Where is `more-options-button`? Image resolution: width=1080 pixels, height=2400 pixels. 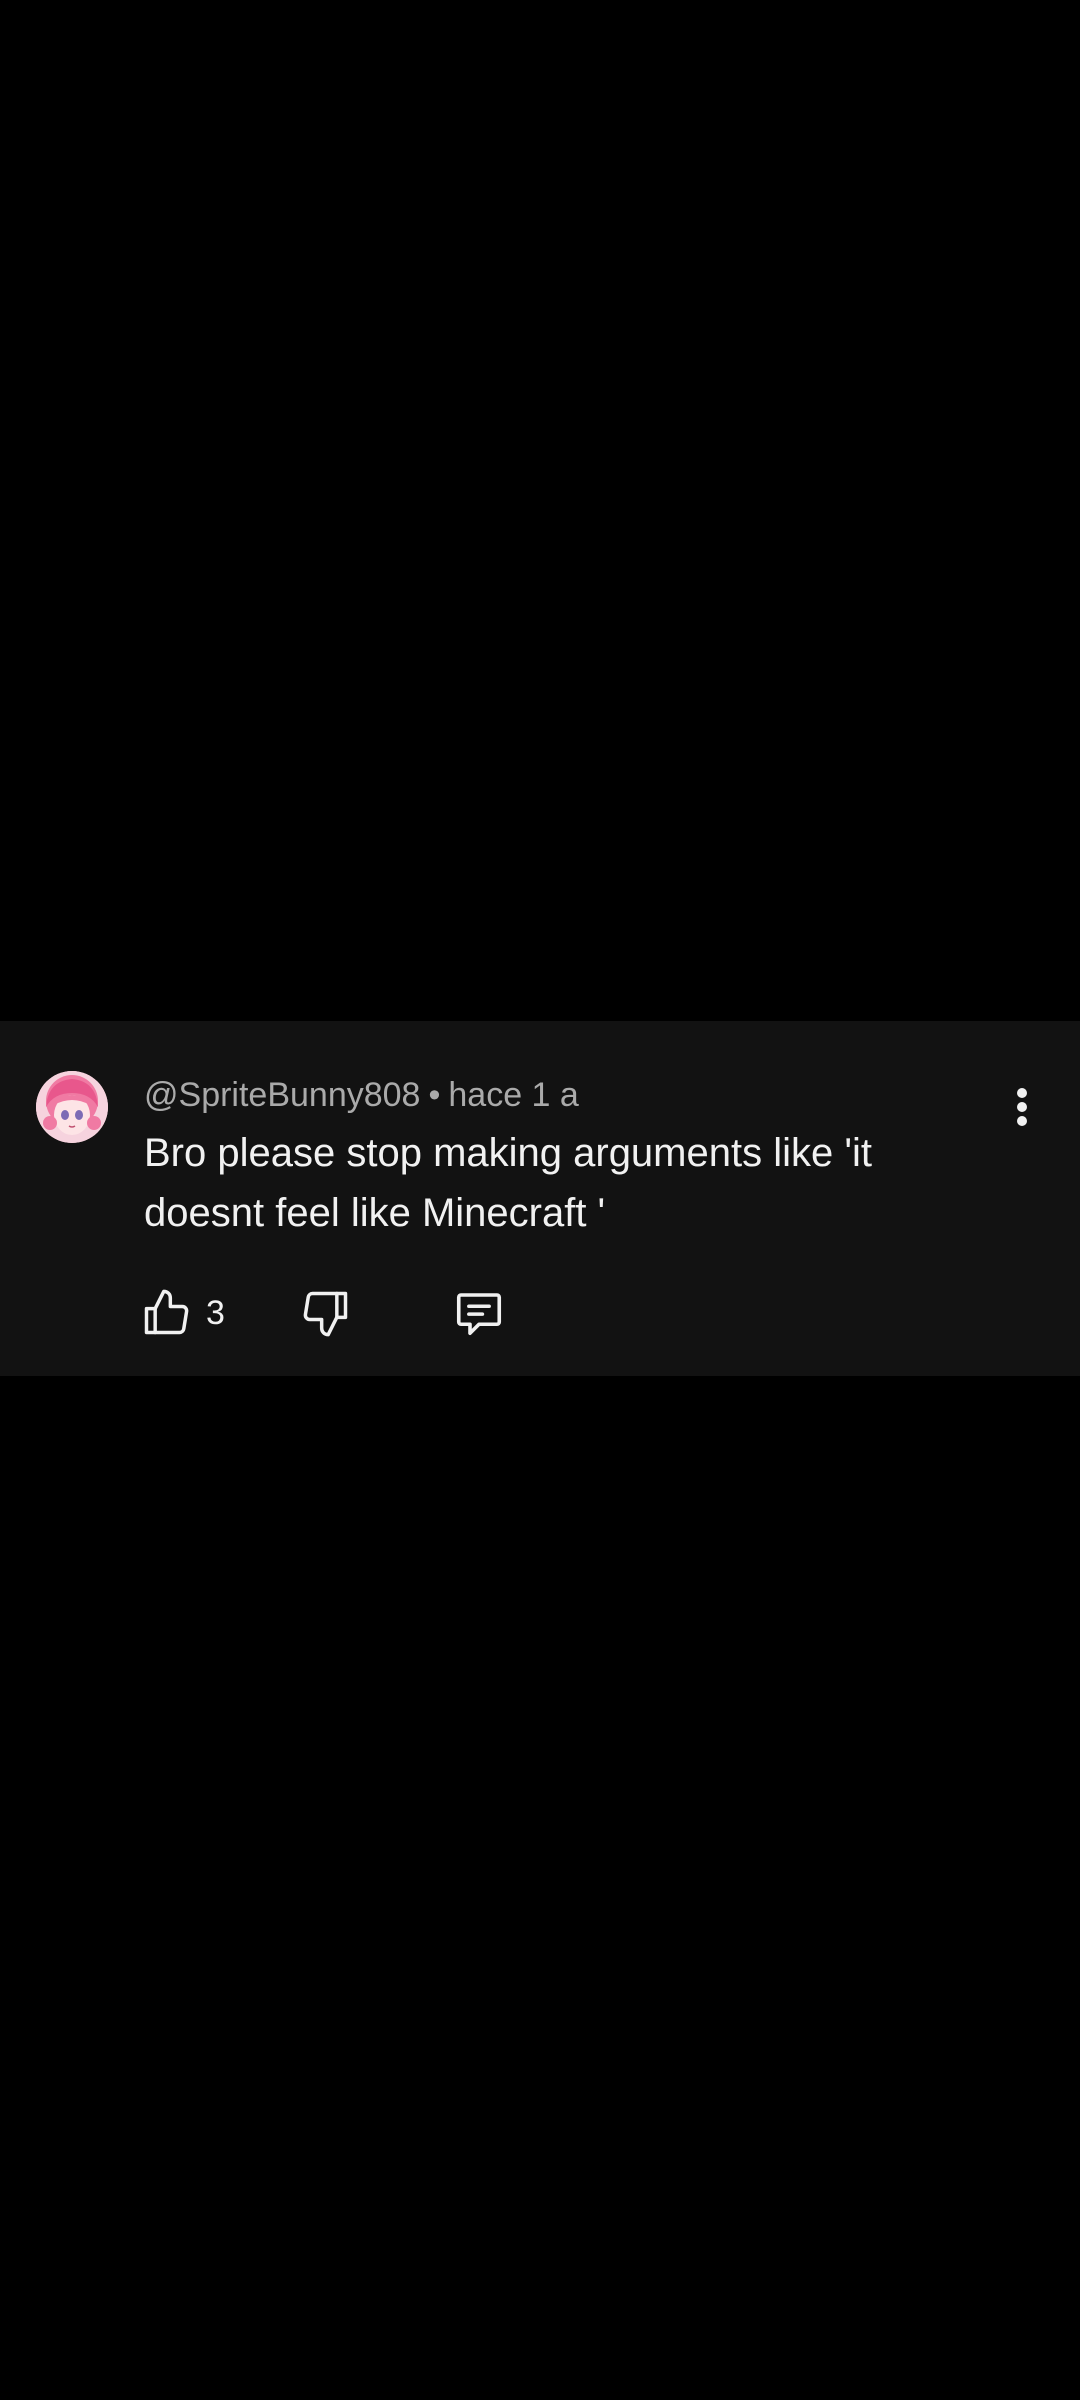 more-options-button is located at coordinates (1022, 1107).